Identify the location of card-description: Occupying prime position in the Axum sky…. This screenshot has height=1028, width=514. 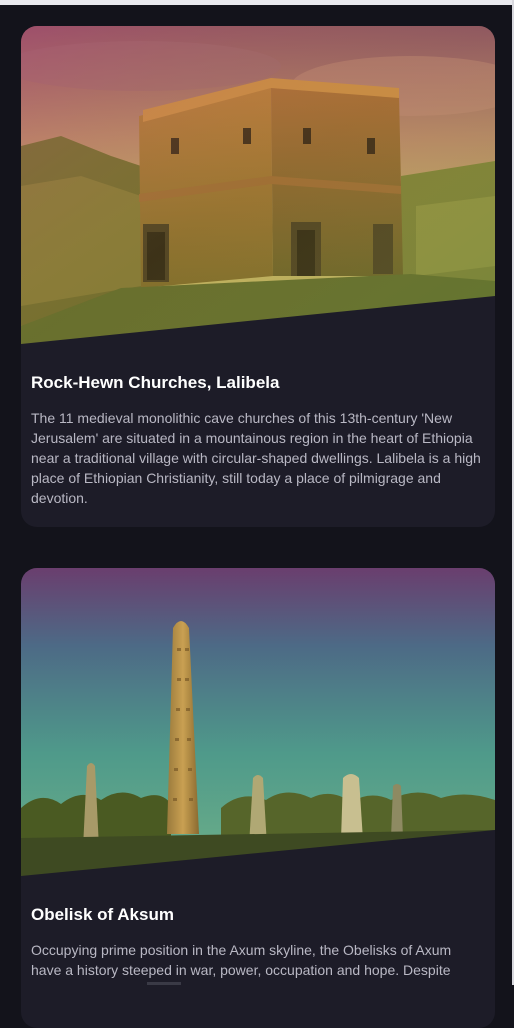
(241, 960).